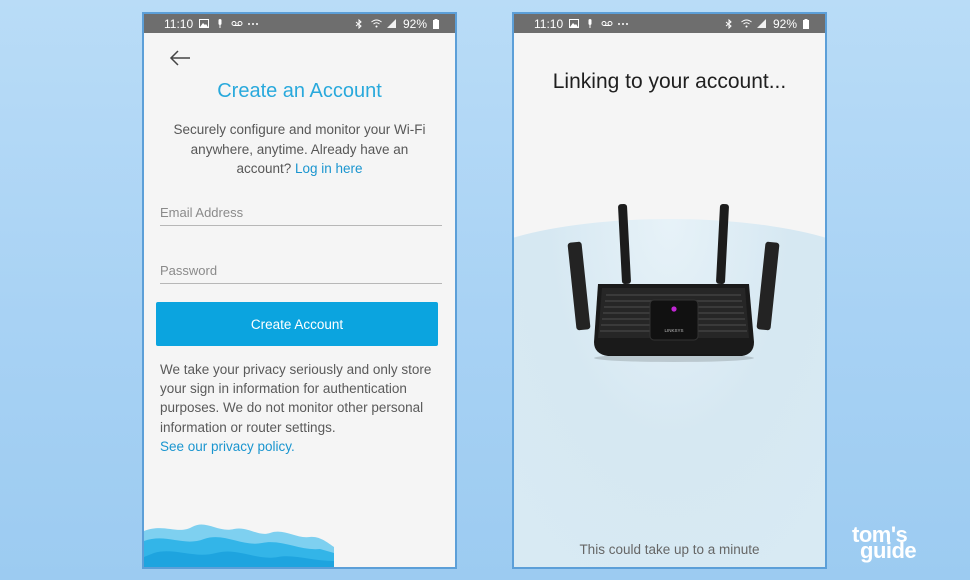 This screenshot has height=580, width=970. What do you see at coordinates (673, 330) in the screenshot?
I see `router-brand-label: LINKSYS` at bounding box center [673, 330].